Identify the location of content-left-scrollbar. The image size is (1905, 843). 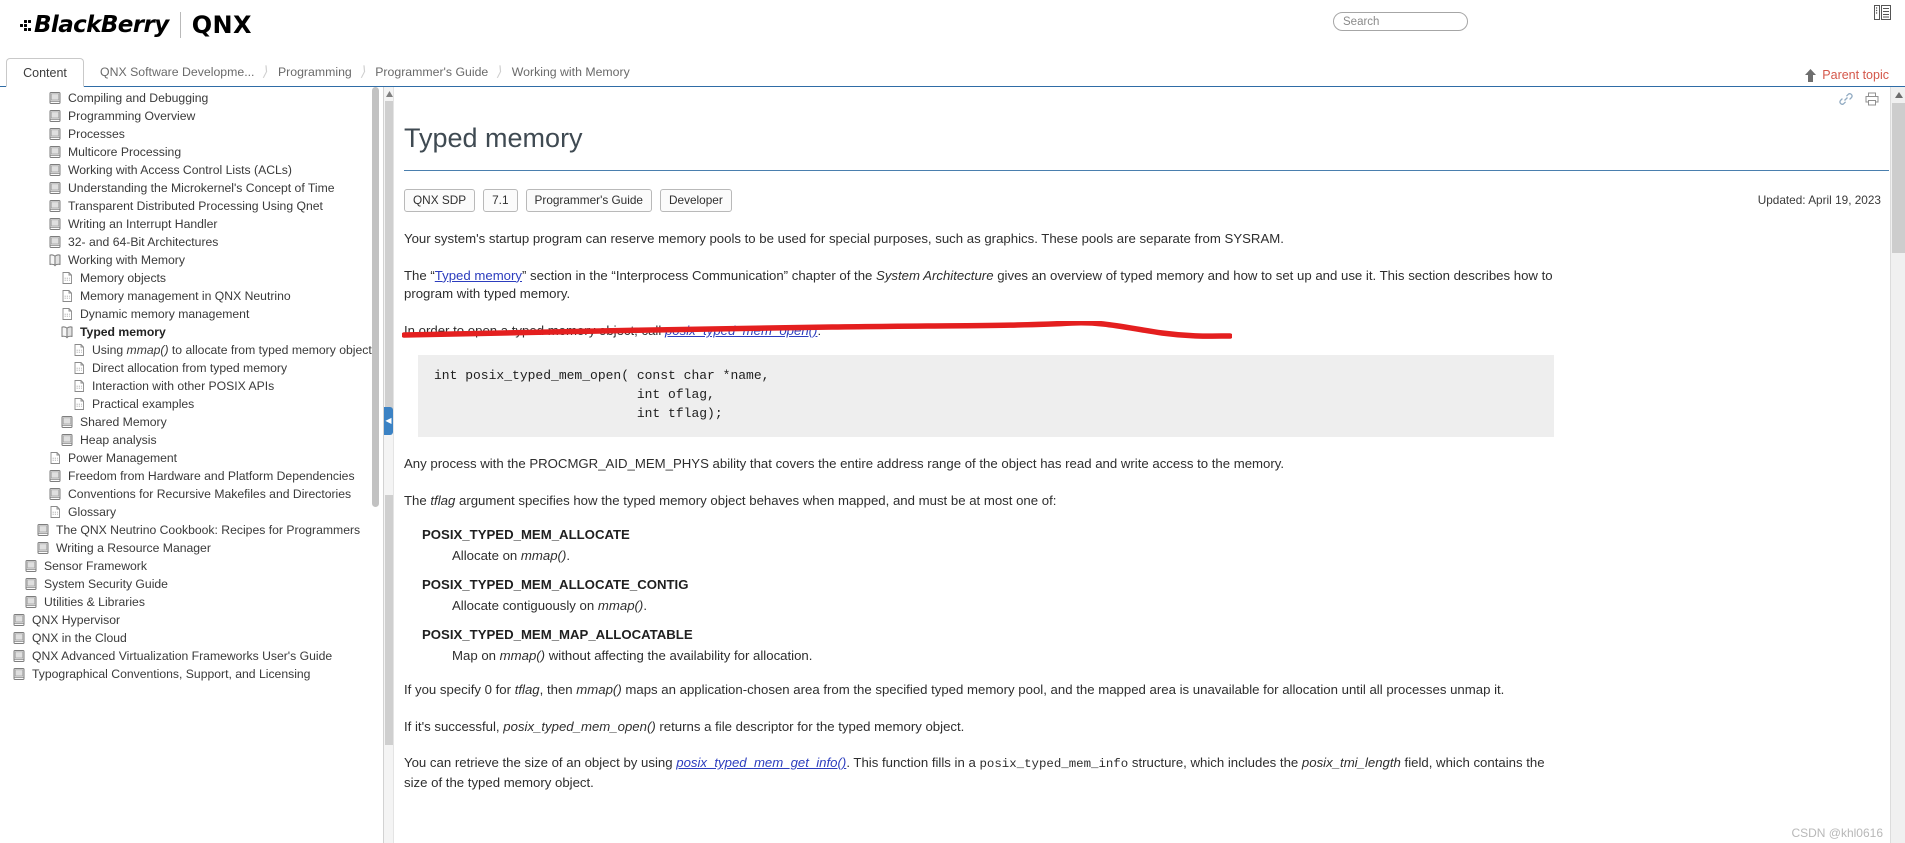
(389, 465).